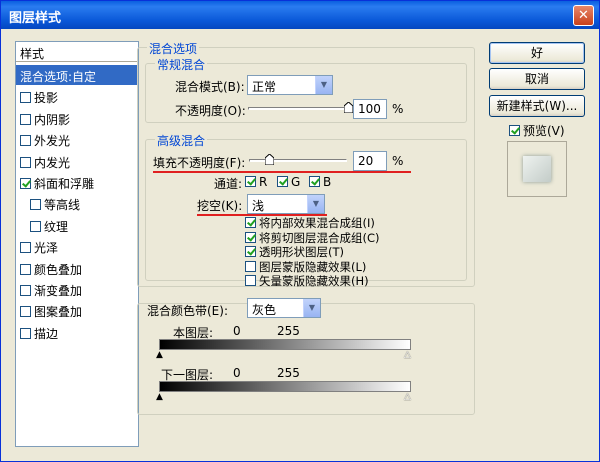 The image size is (600, 462). What do you see at coordinates (46, 248) in the screenshot?
I see `style-item-label: 光泽` at bounding box center [46, 248].